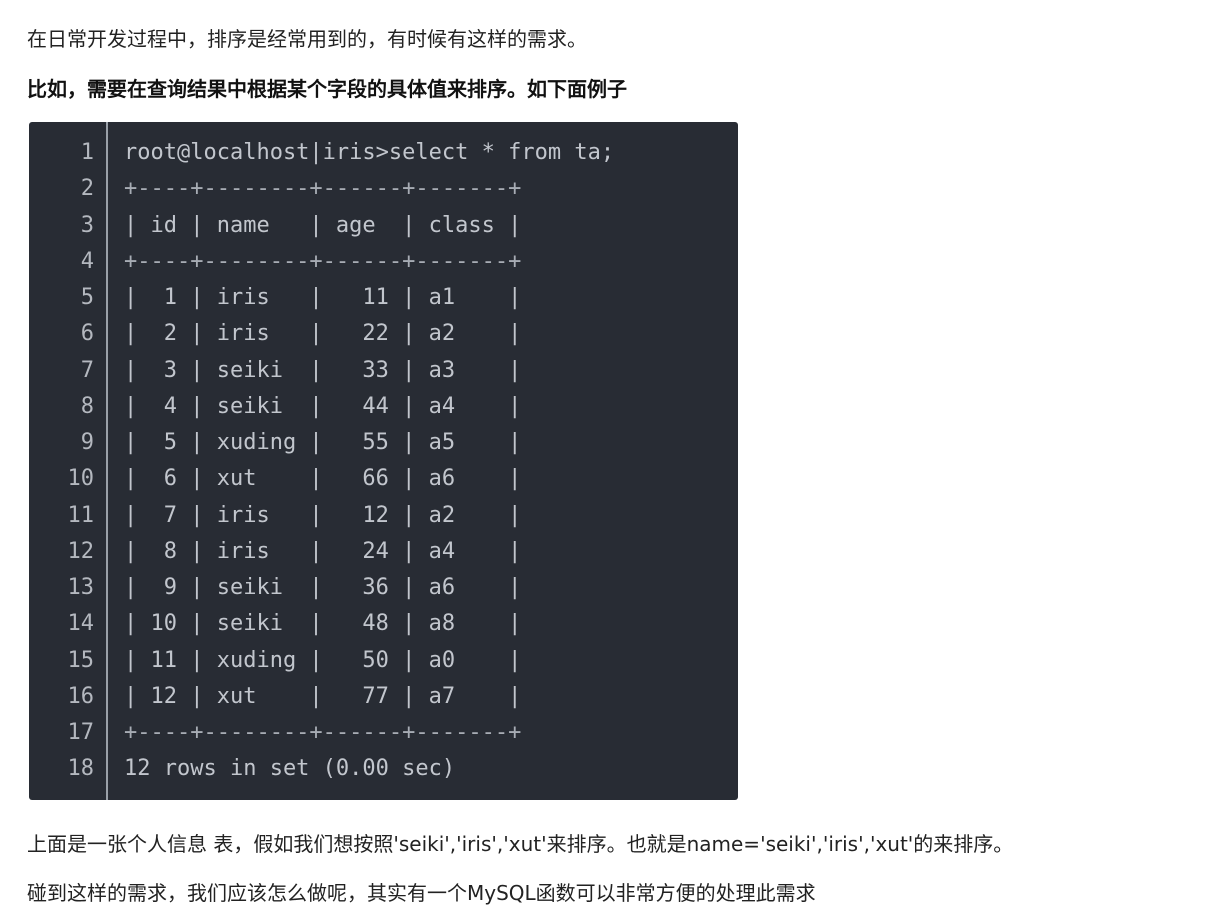 This screenshot has width=1211, height=919. What do you see at coordinates (87, 225) in the screenshot?
I see `line-number: 3` at bounding box center [87, 225].